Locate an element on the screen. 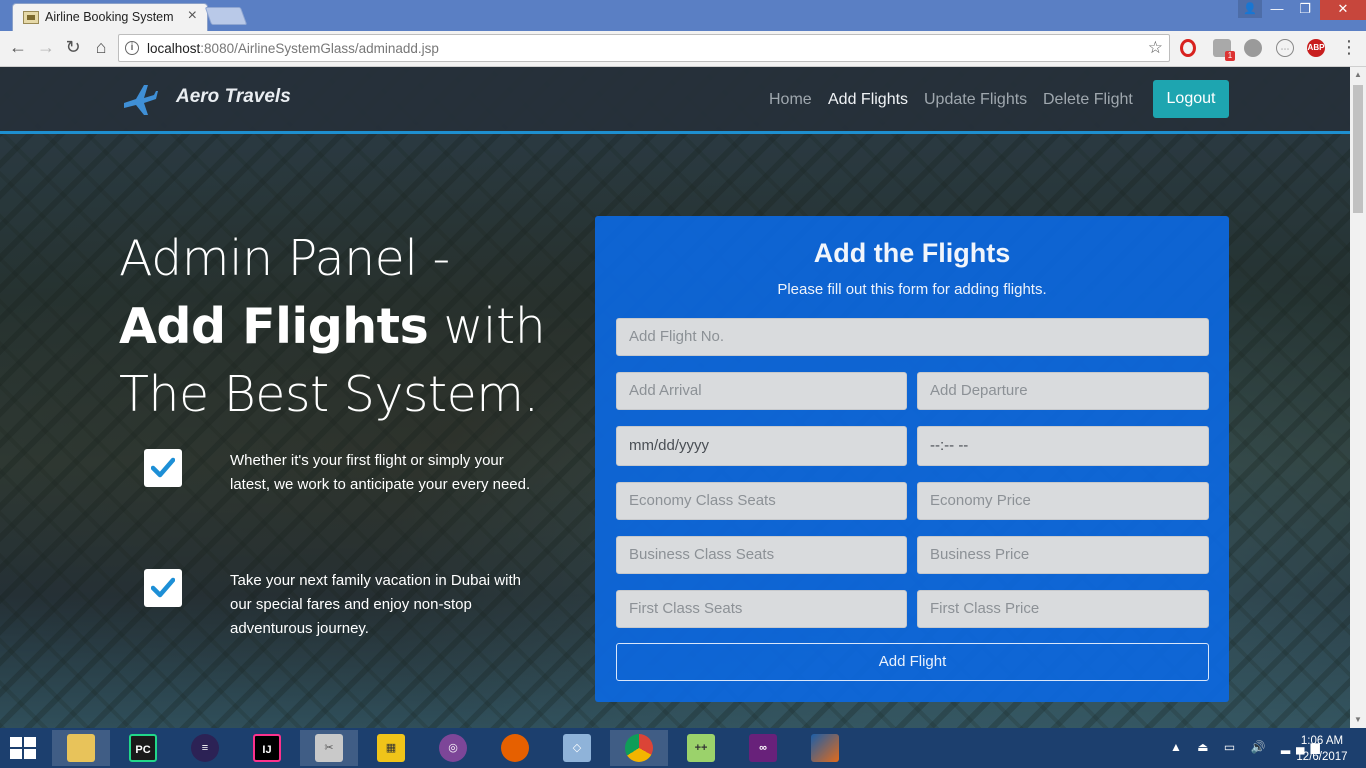 This screenshot has height=768, width=1366. firefox-icon is located at coordinates (515, 748).